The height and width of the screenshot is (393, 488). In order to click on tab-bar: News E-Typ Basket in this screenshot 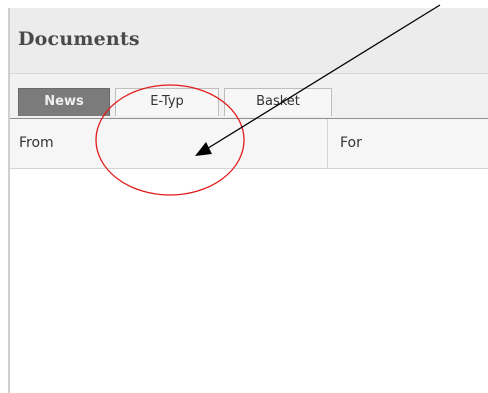, I will do `click(249, 96)`.